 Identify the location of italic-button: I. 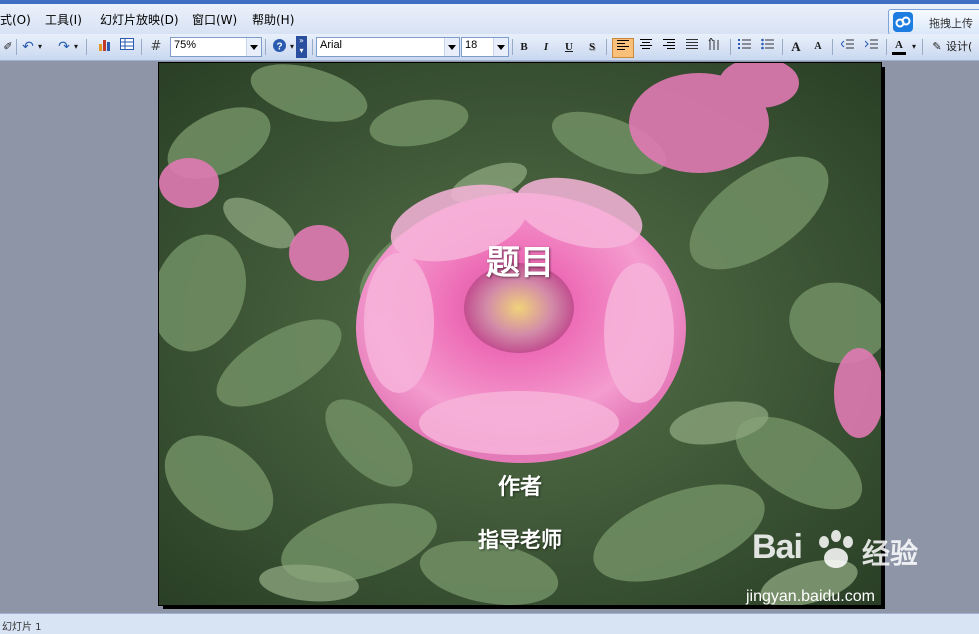
(546, 47).